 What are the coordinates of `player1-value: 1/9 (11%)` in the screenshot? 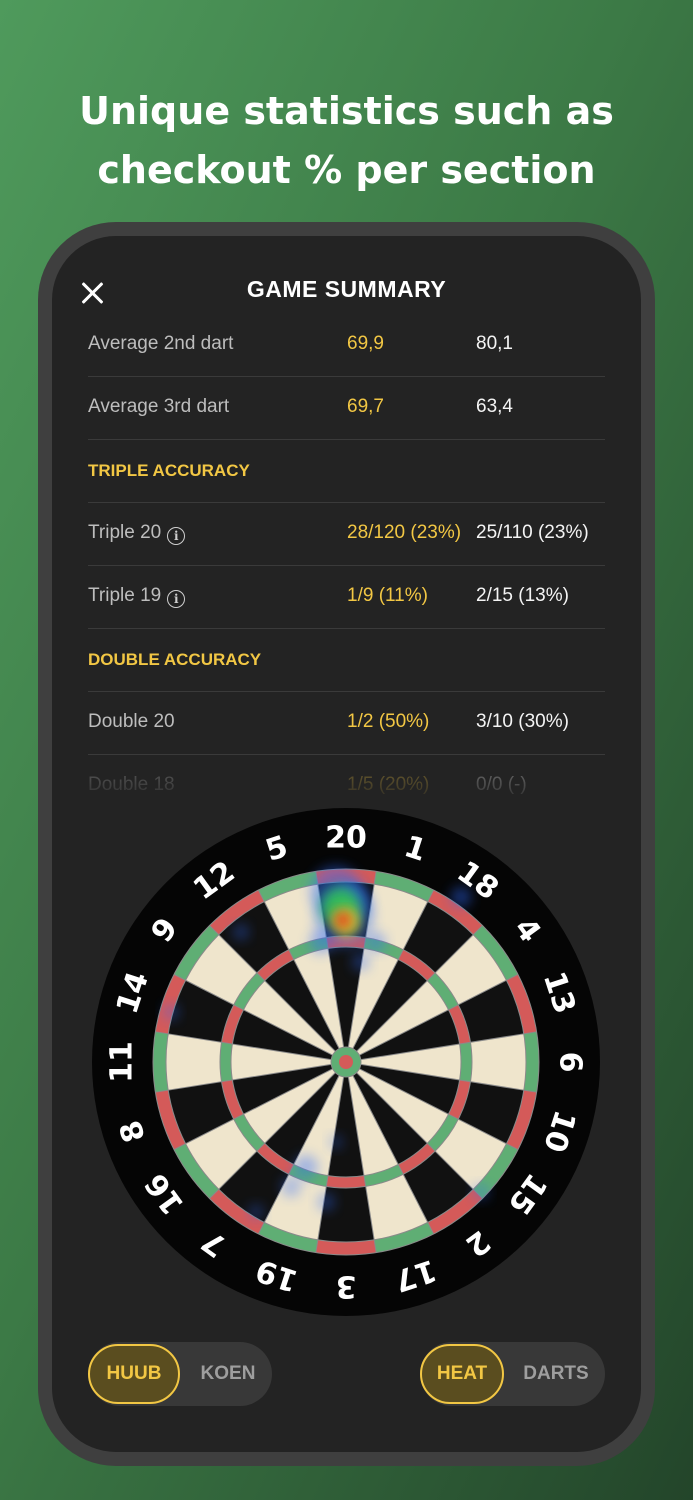 It's located at (387, 595).